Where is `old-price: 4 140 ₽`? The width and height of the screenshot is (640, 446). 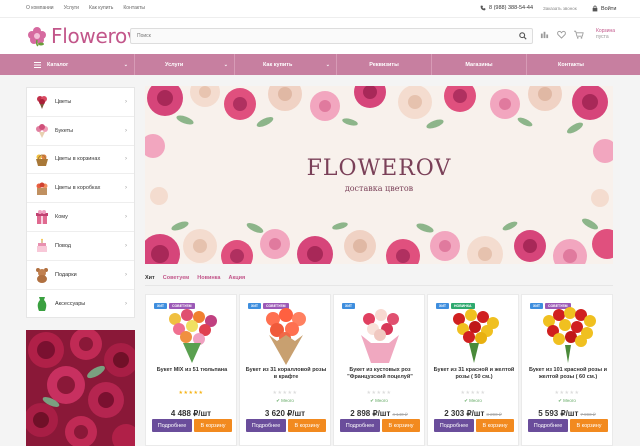
old-price: 4 140 ₽ is located at coordinates (400, 414).